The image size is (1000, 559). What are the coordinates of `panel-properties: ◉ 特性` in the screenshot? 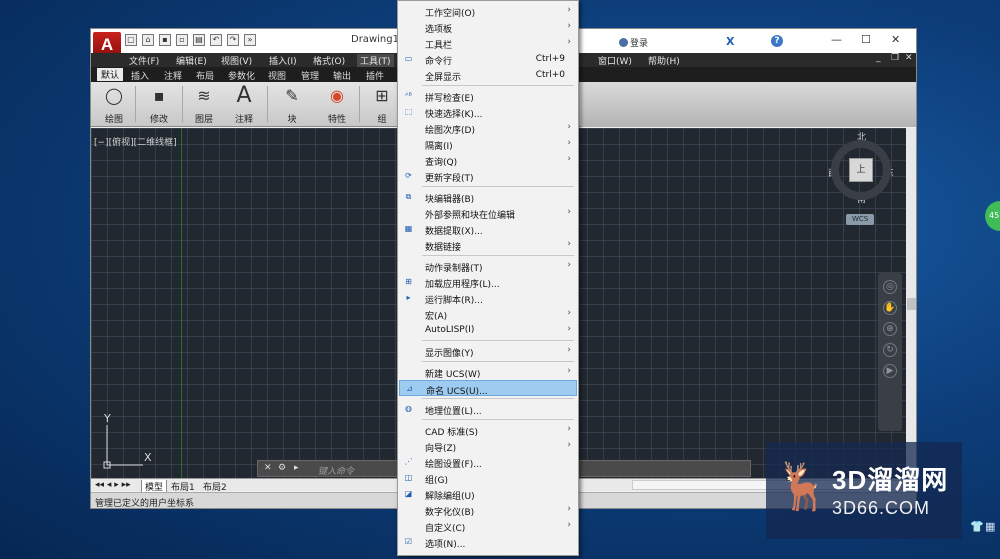 It's located at (337, 105).